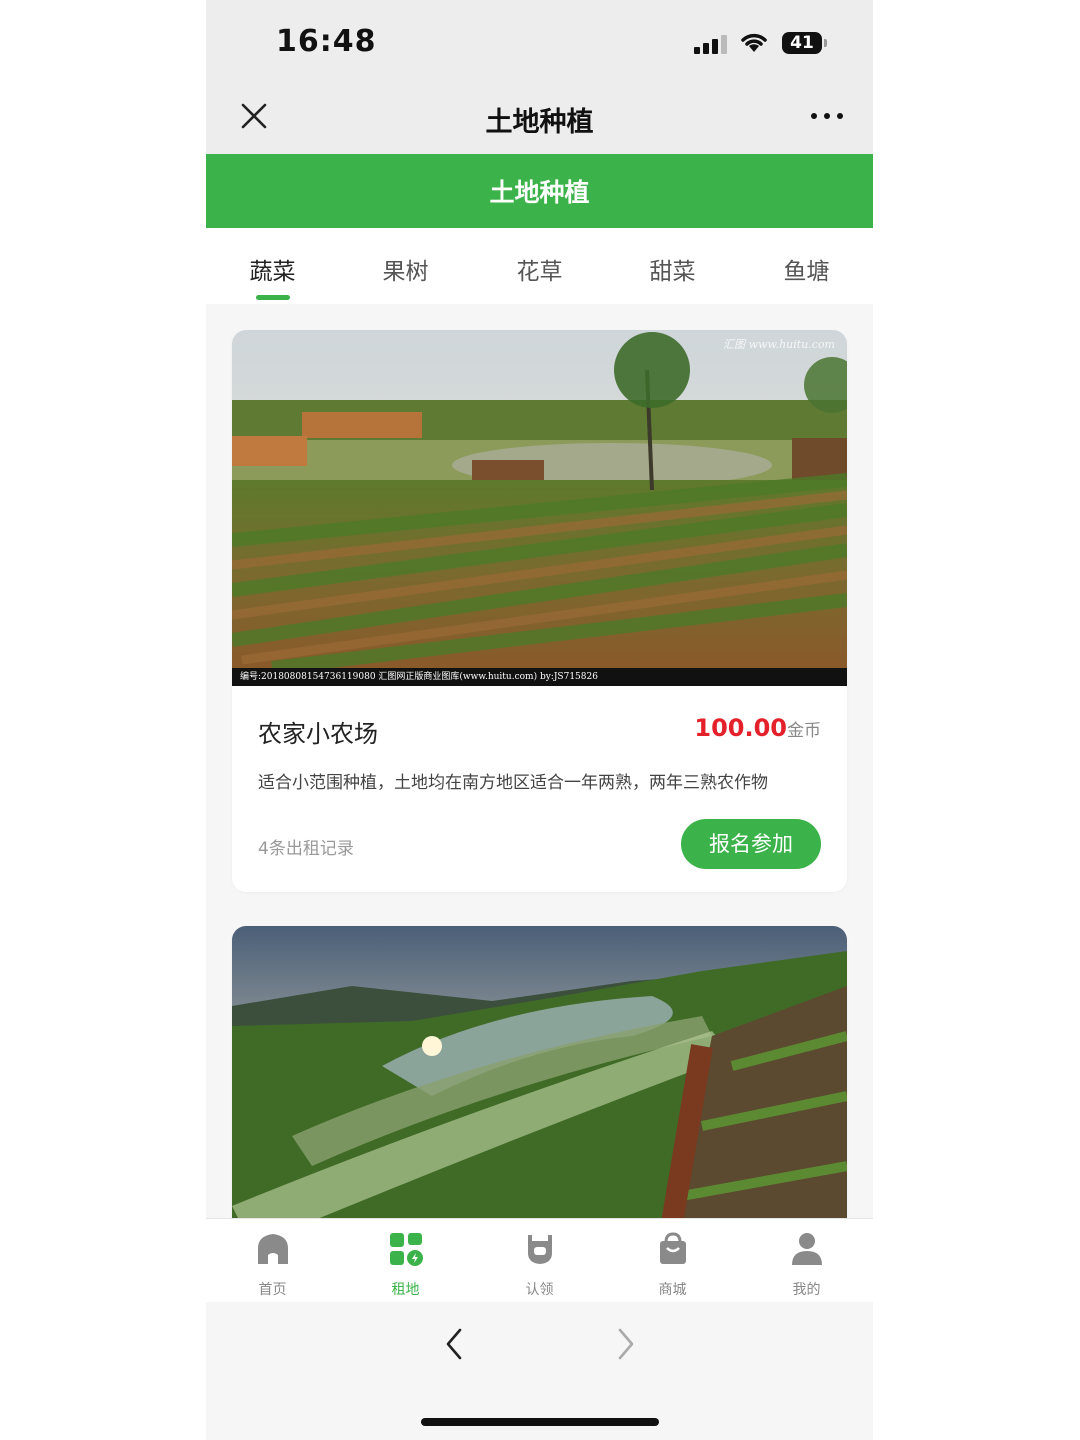 This screenshot has width=1080, height=1440. What do you see at coordinates (454, 1344) in the screenshot?
I see `back-icon` at bounding box center [454, 1344].